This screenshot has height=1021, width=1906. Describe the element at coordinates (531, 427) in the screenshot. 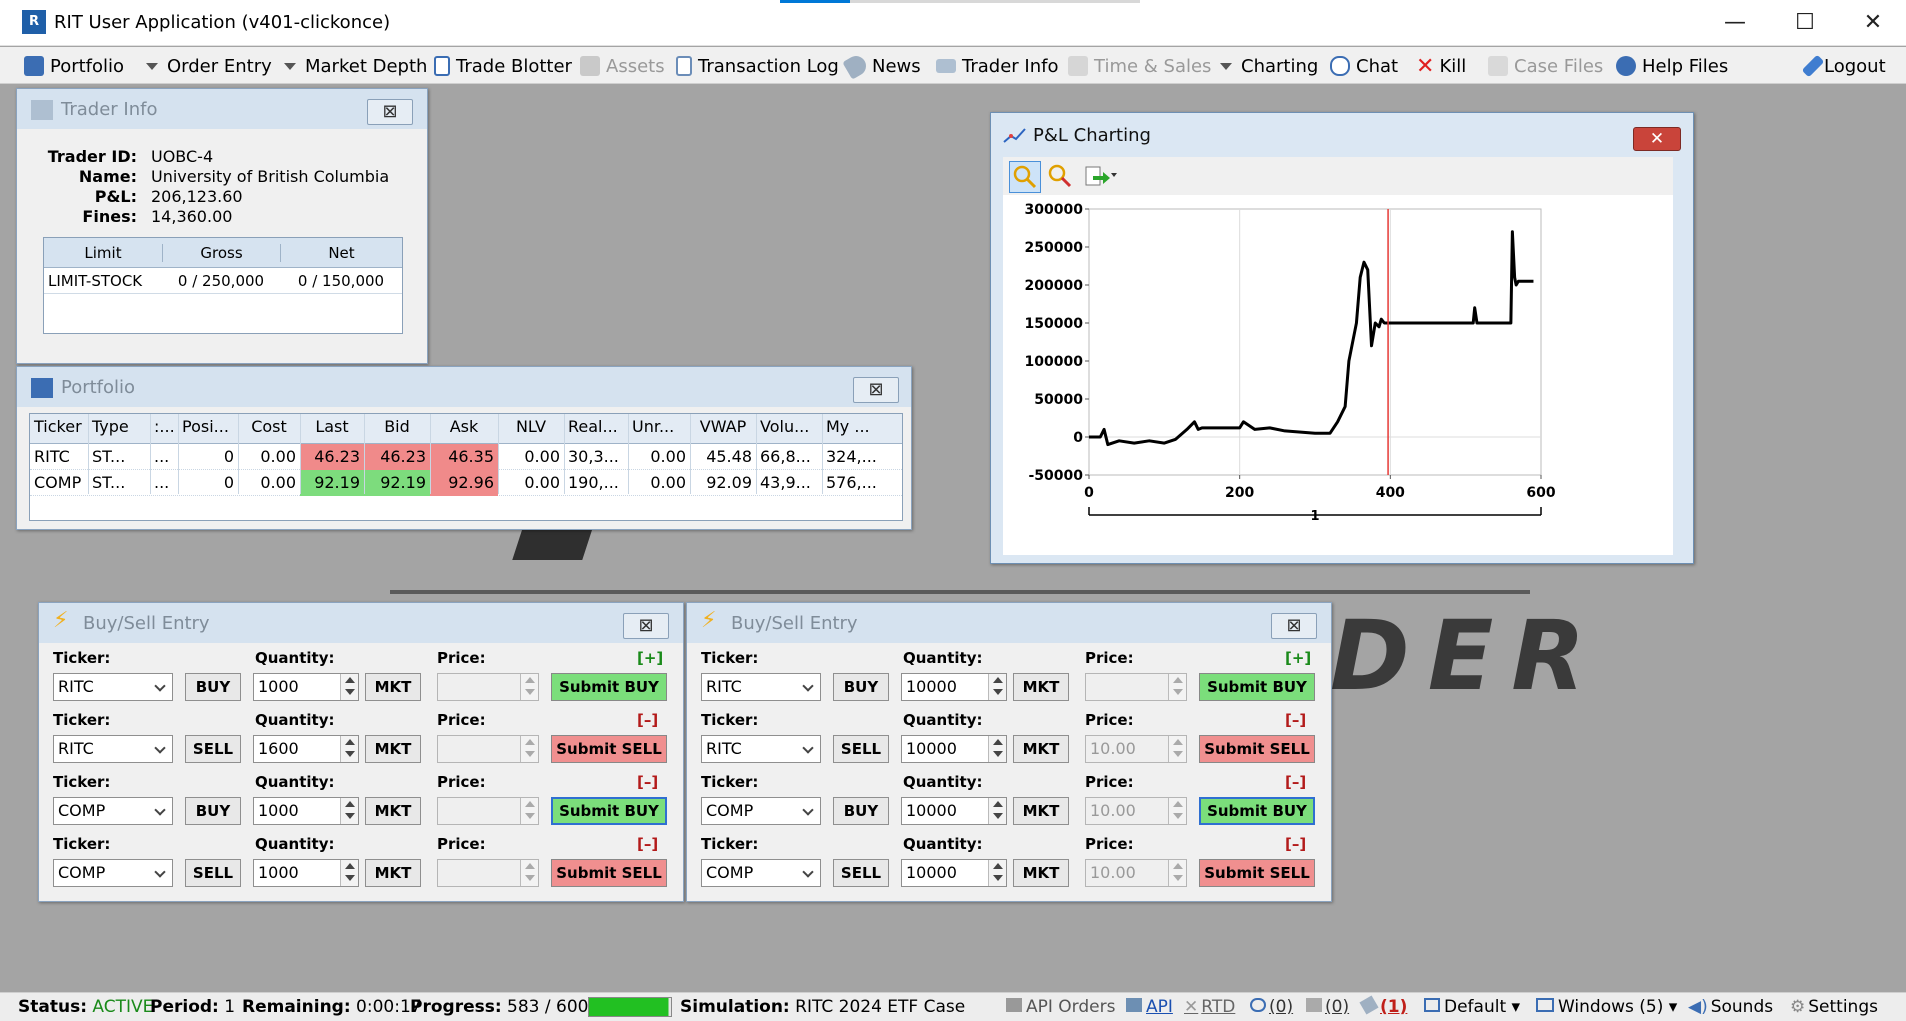

I see `column-header: NLV` at that location.